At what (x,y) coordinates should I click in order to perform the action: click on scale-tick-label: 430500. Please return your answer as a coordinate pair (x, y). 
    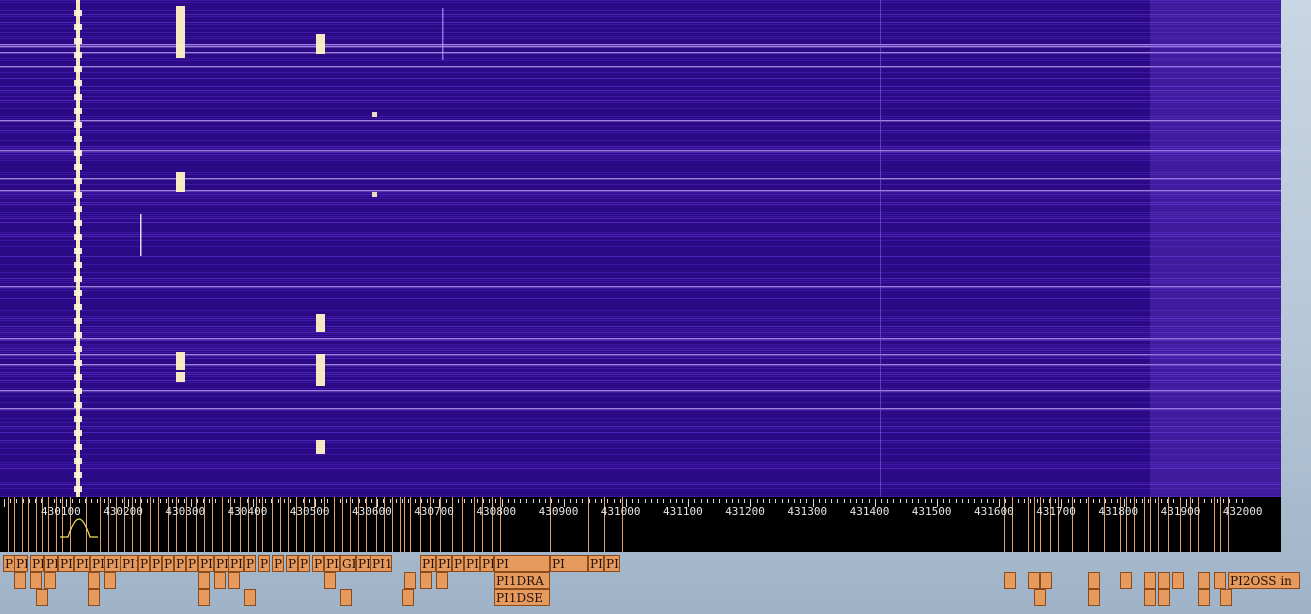
    Looking at the image, I should click on (309, 511).